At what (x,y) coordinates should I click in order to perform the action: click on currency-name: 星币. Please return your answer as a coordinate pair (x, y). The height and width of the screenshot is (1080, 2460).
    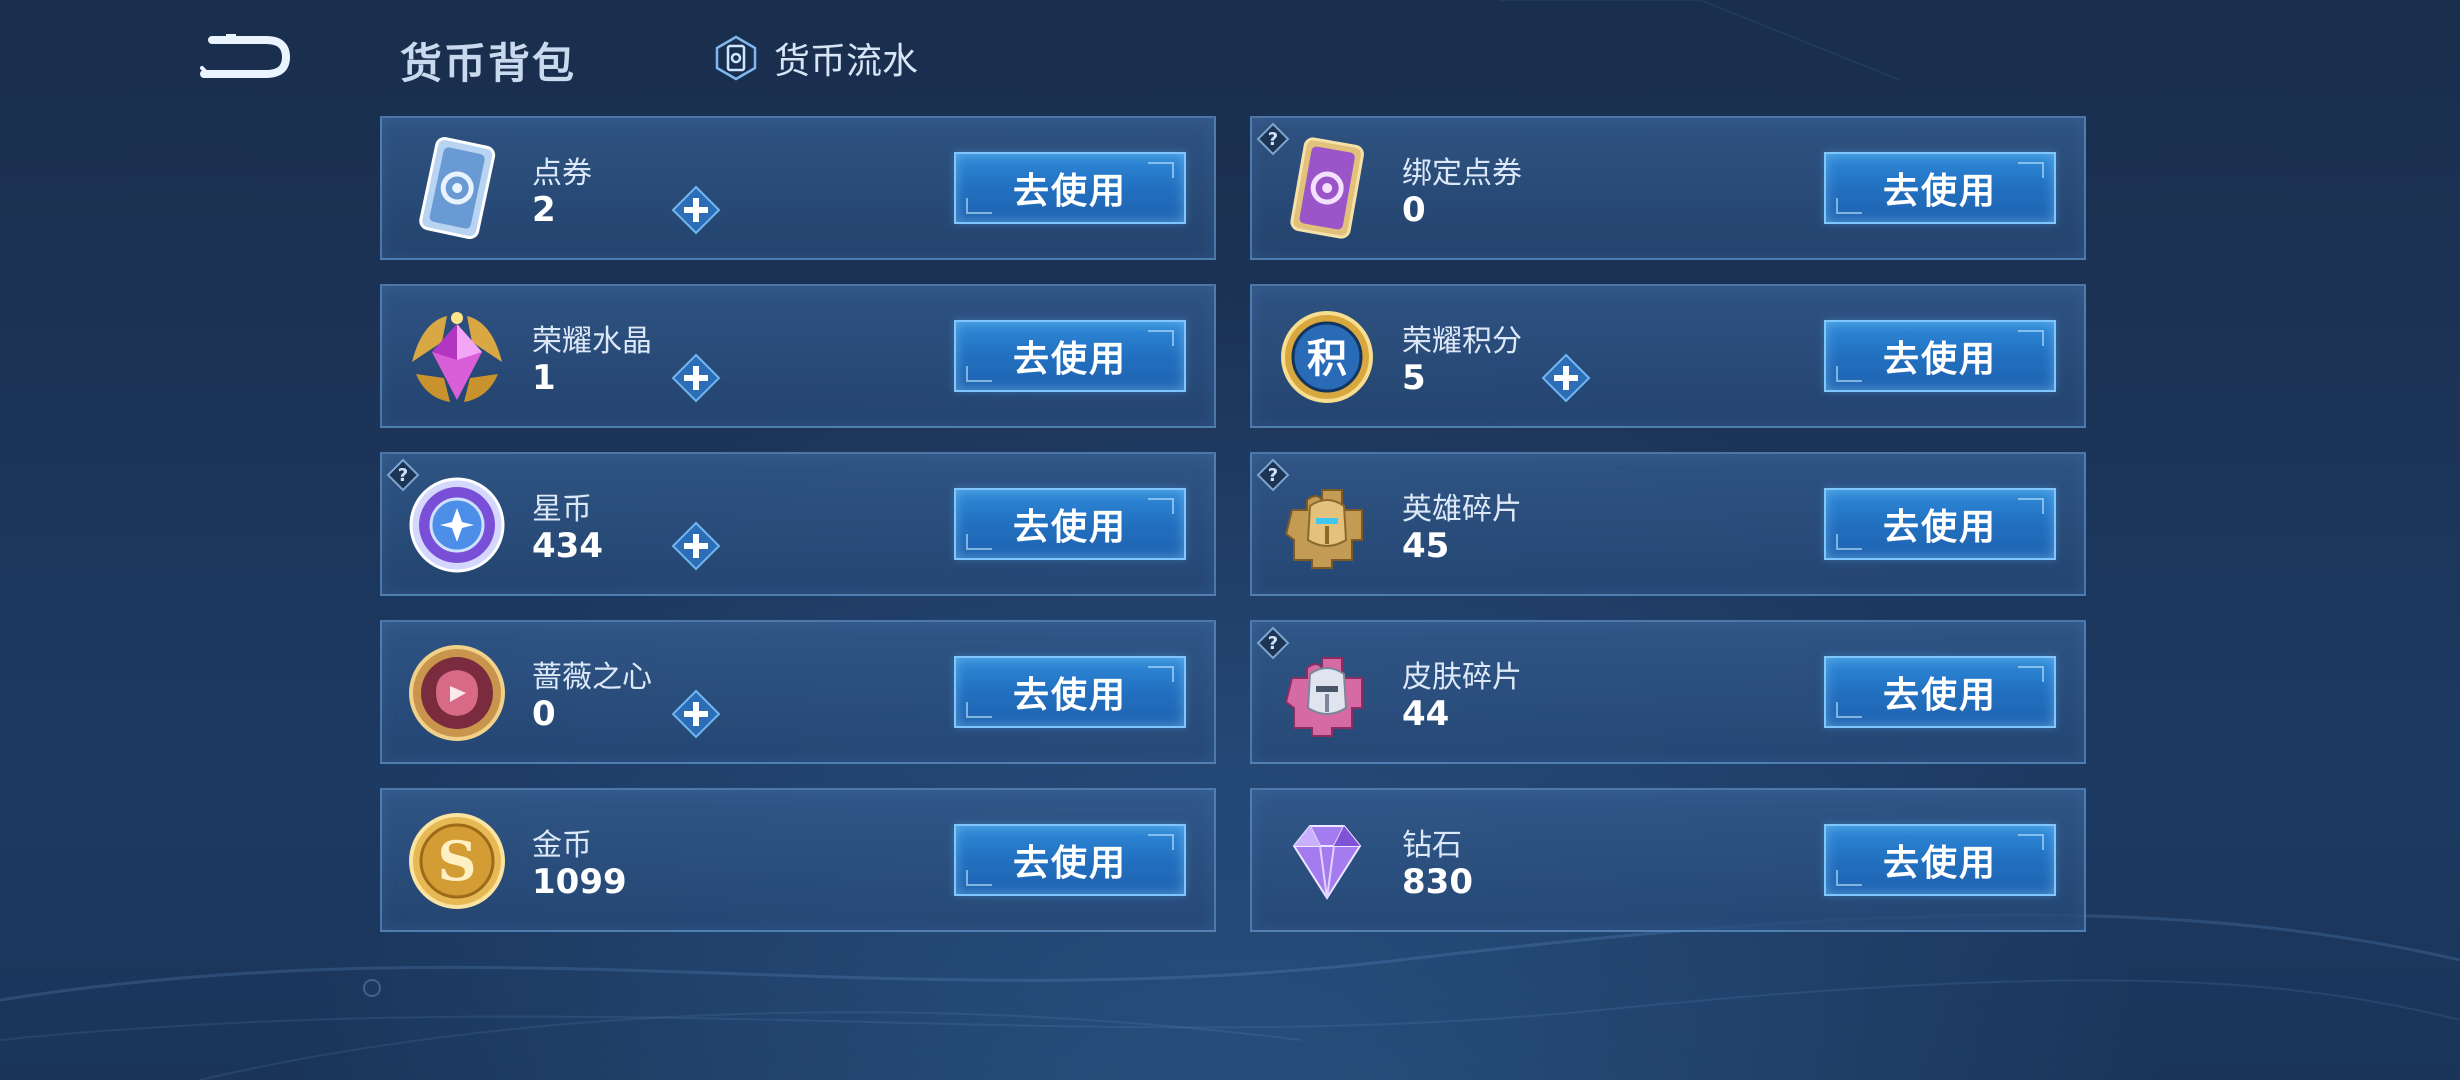
    Looking at the image, I should click on (562, 509).